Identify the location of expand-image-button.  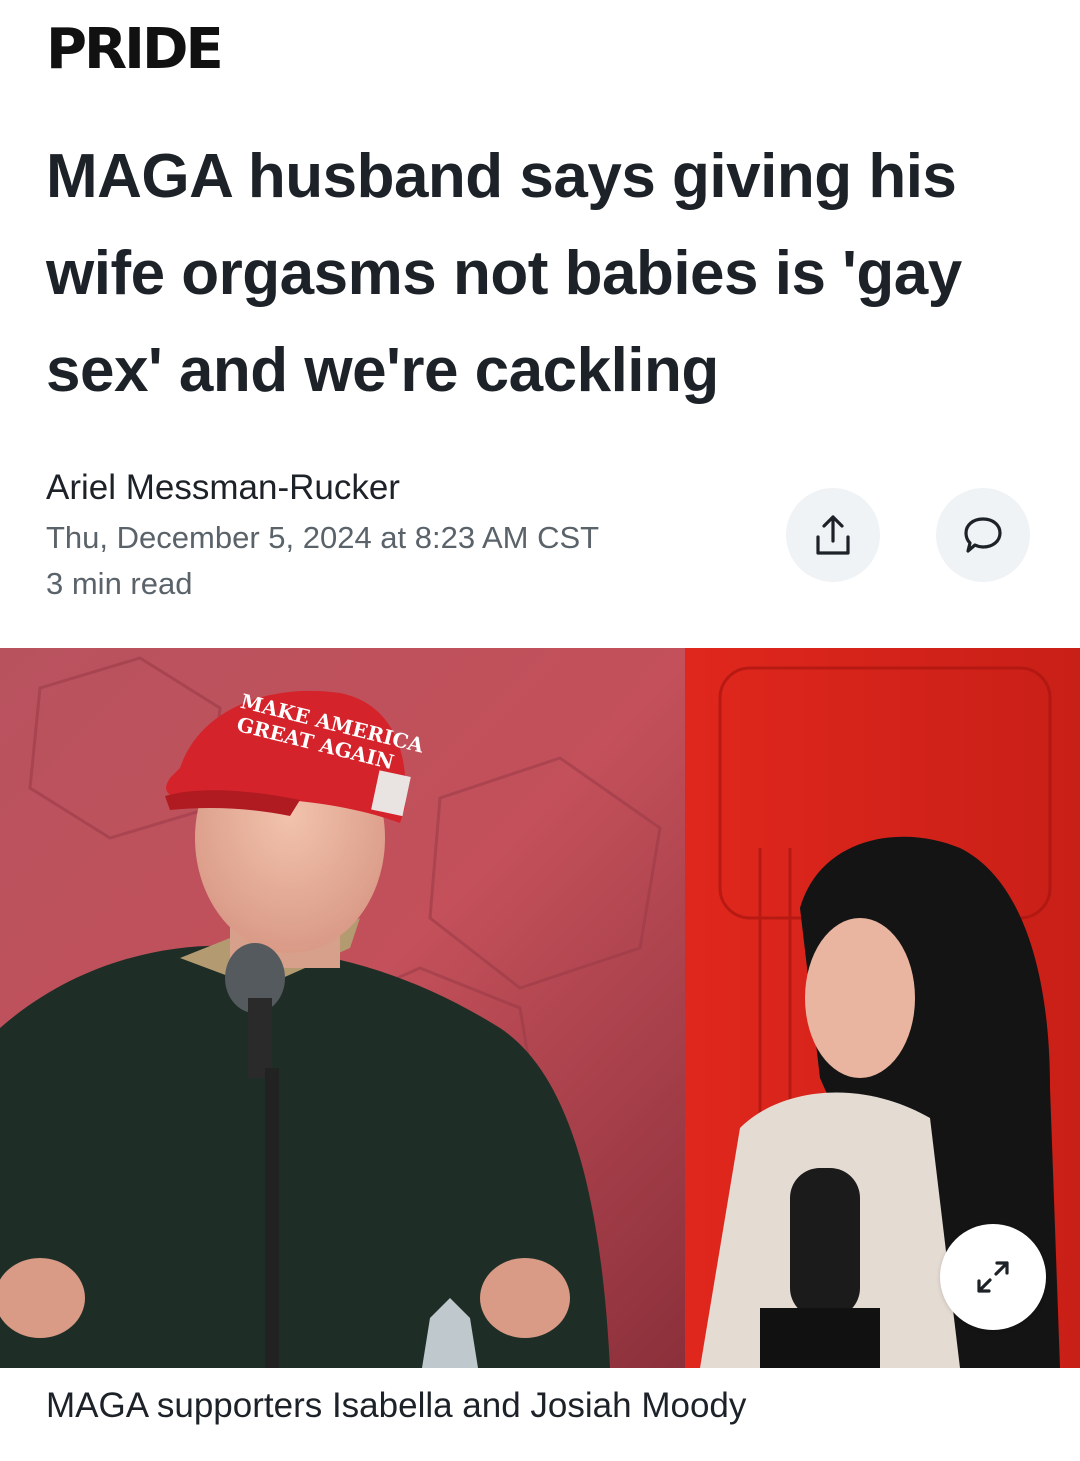
(993, 1277).